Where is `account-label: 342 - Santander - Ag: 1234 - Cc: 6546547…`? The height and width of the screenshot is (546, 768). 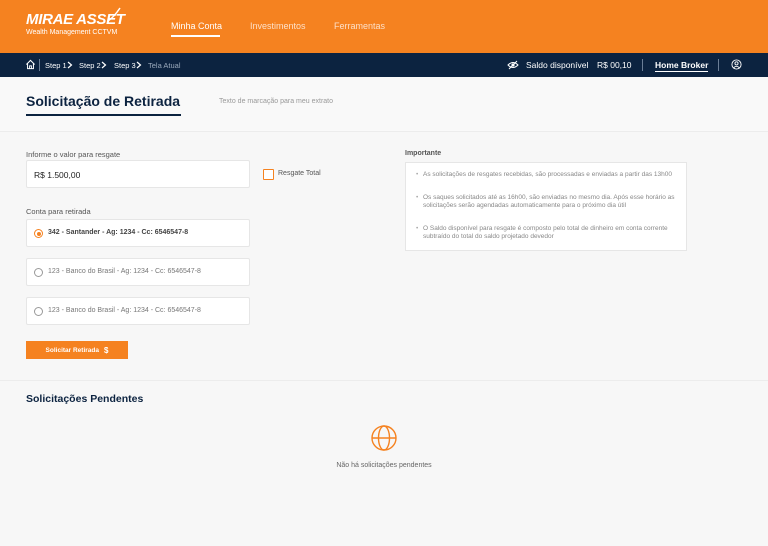 account-label: 342 - Santander - Ag: 1234 - Cc: 6546547… is located at coordinates (118, 232).